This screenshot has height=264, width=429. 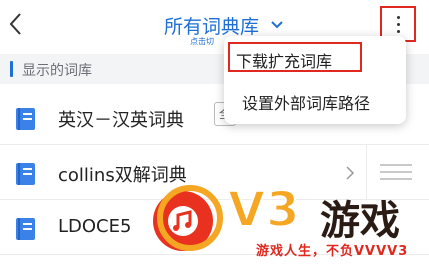 What do you see at coordinates (284, 61) in the screenshot?
I see `menu-item-label: 下载扩充词库` at bounding box center [284, 61].